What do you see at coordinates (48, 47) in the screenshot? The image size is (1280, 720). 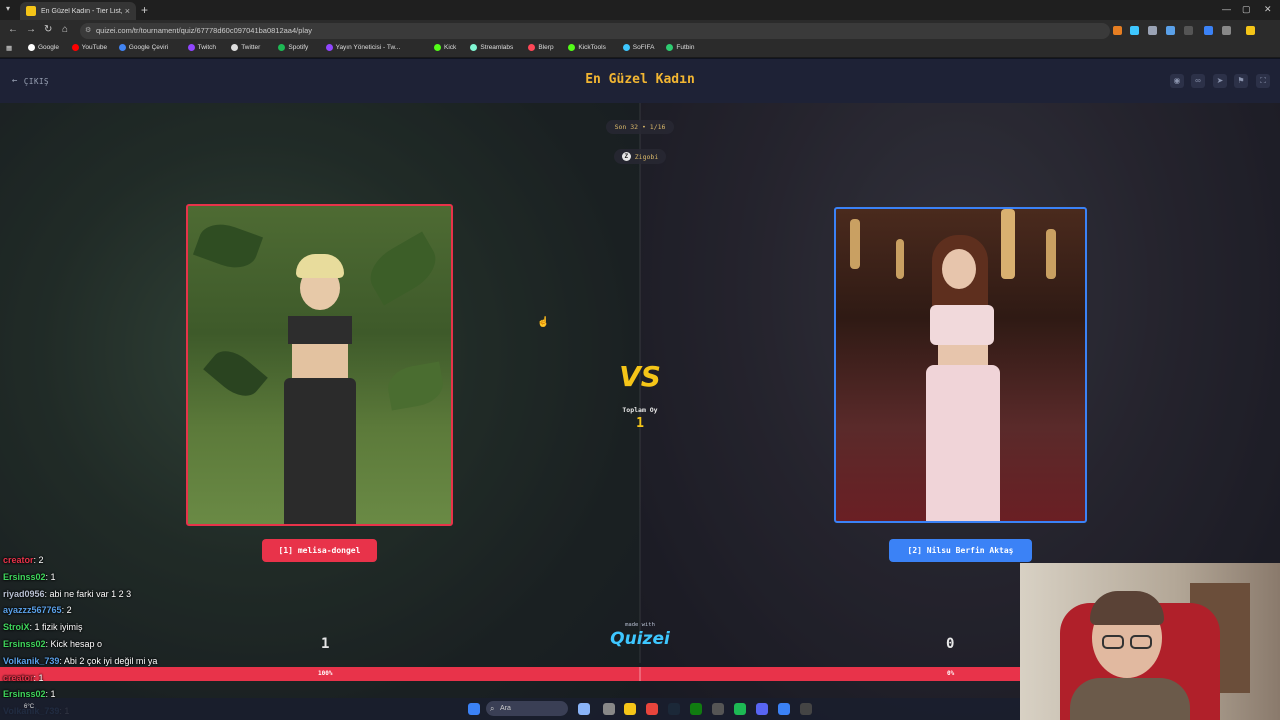 I see `bookmark-label: Google` at bounding box center [48, 47].